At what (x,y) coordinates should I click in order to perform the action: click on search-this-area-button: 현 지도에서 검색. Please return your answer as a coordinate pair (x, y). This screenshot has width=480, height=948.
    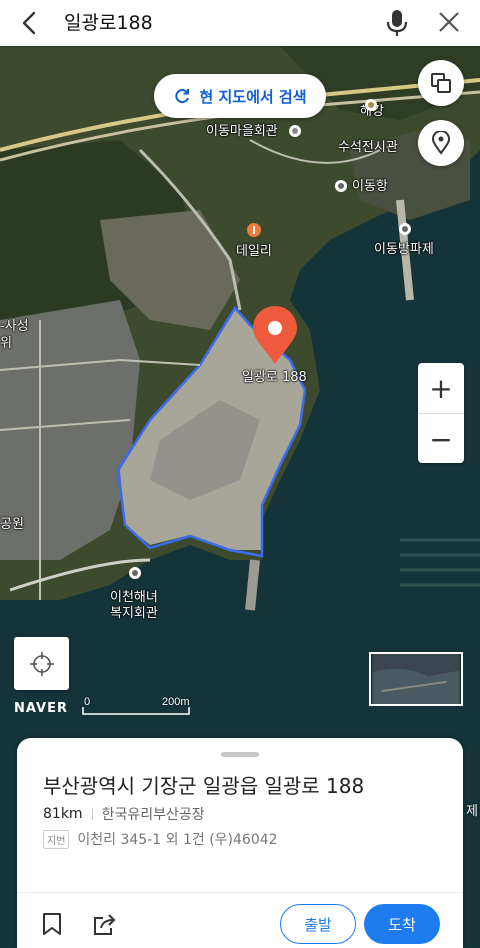
    Looking at the image, I should click on (240, 96).